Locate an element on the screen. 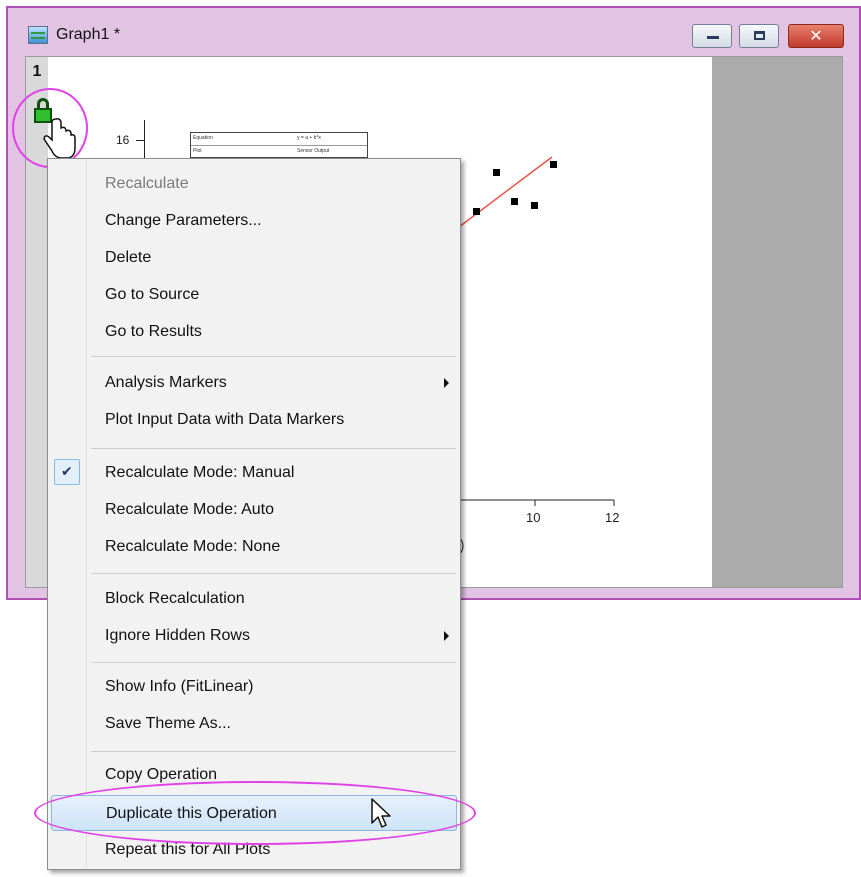  menu-item-ignore-hidden-rows: Ignore Hidden Rows is located at coordinates (254, 636).